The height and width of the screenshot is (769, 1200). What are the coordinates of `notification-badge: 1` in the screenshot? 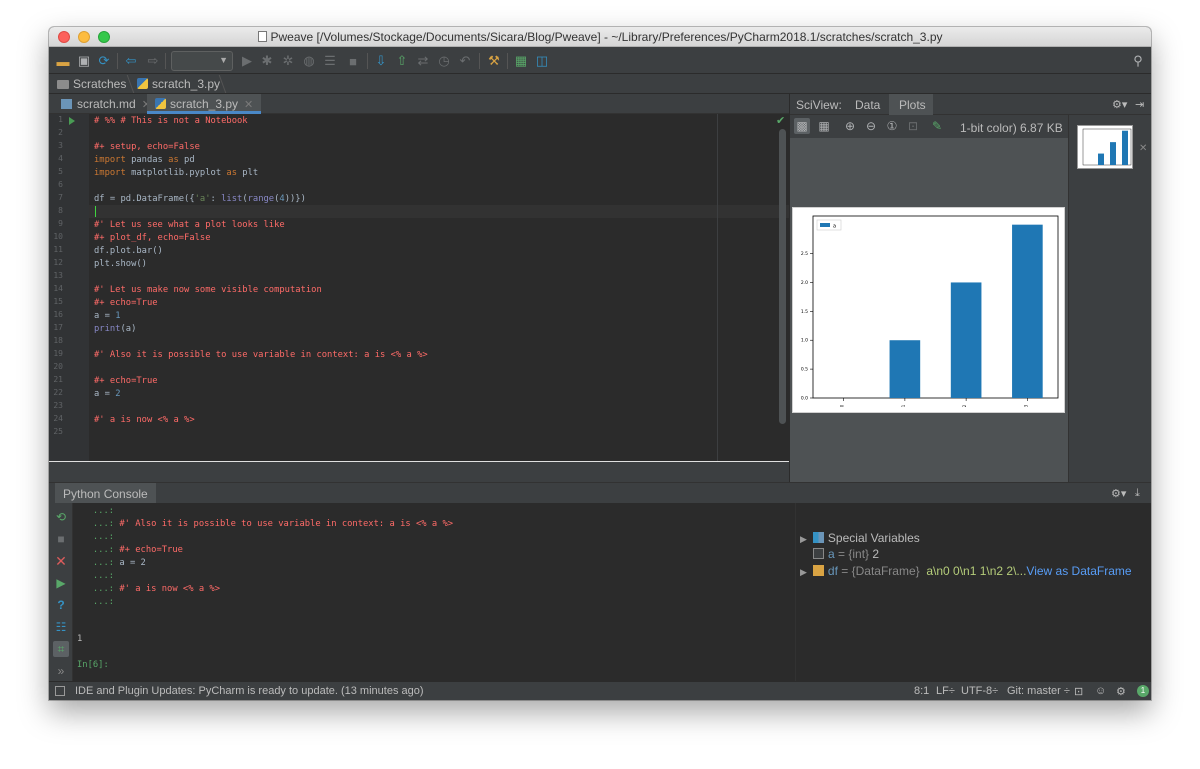 It's located at (1143, 691).